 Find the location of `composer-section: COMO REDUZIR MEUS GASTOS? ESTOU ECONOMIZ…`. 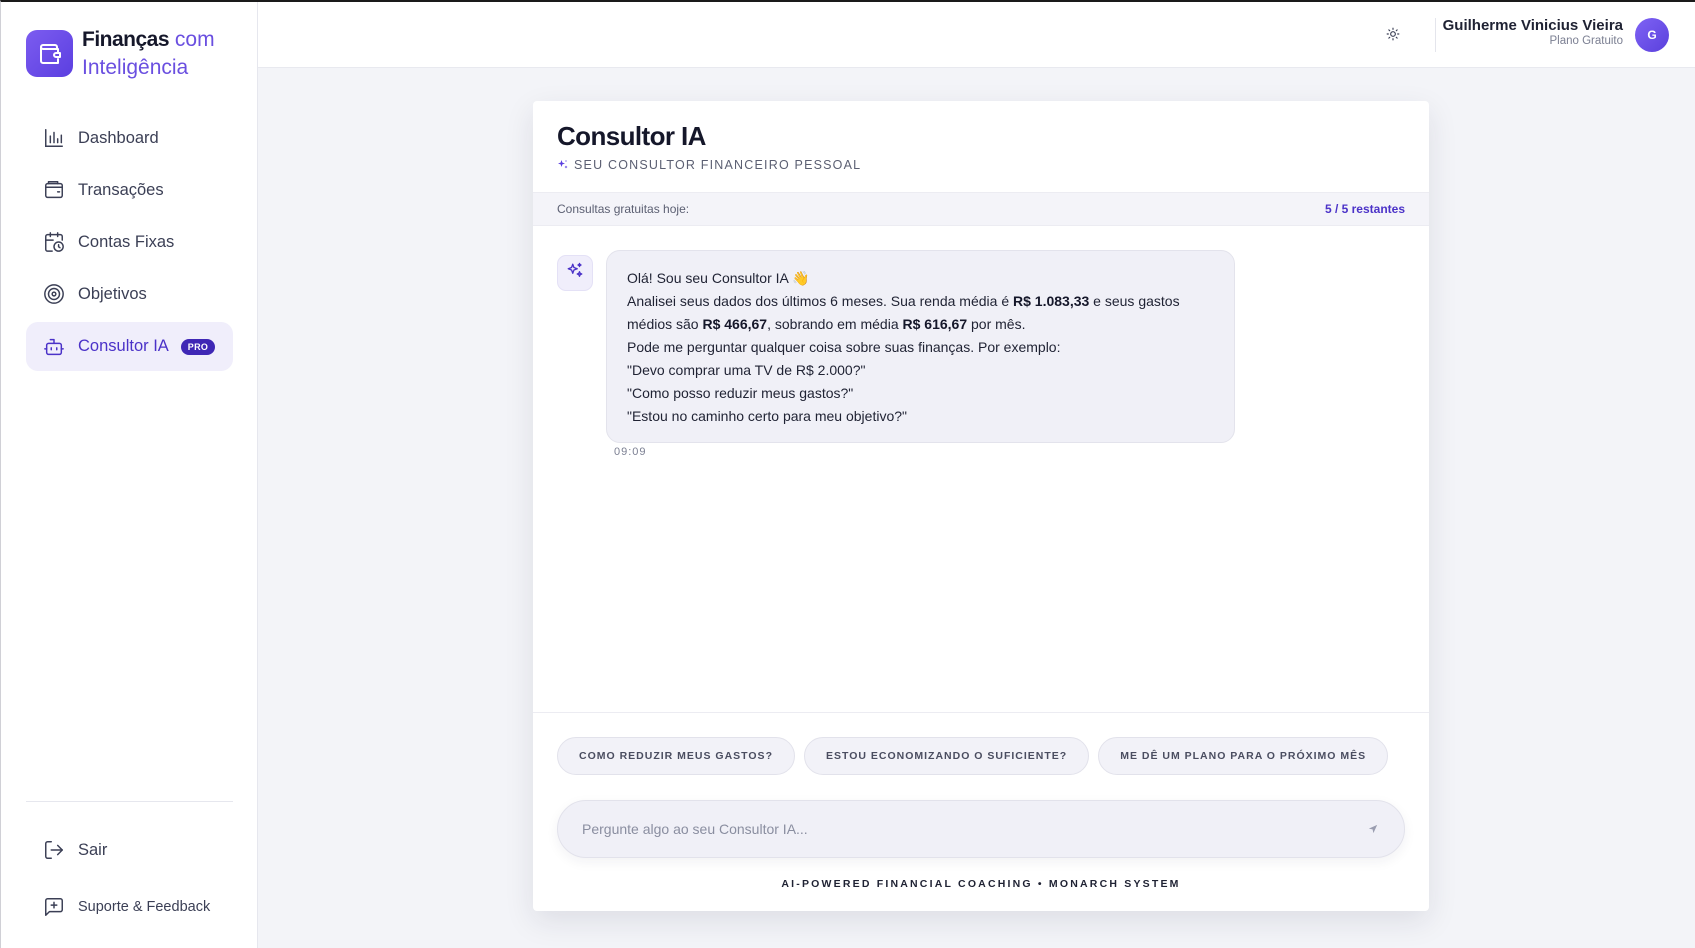

composer-section: COMO REDUZIR MEUS GASTOS? ESTOU ECONOMIZ… is located at coordinates (981, 811).